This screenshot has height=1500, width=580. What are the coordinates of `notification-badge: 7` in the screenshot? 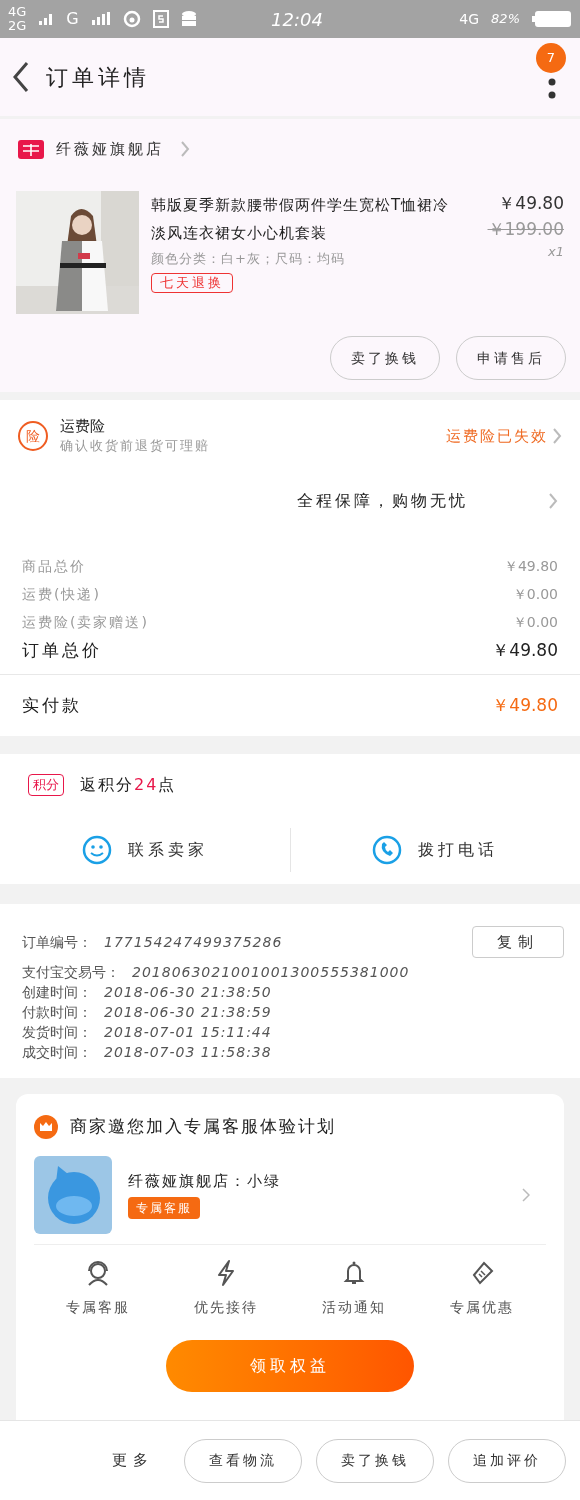 It's located at (551, 58).